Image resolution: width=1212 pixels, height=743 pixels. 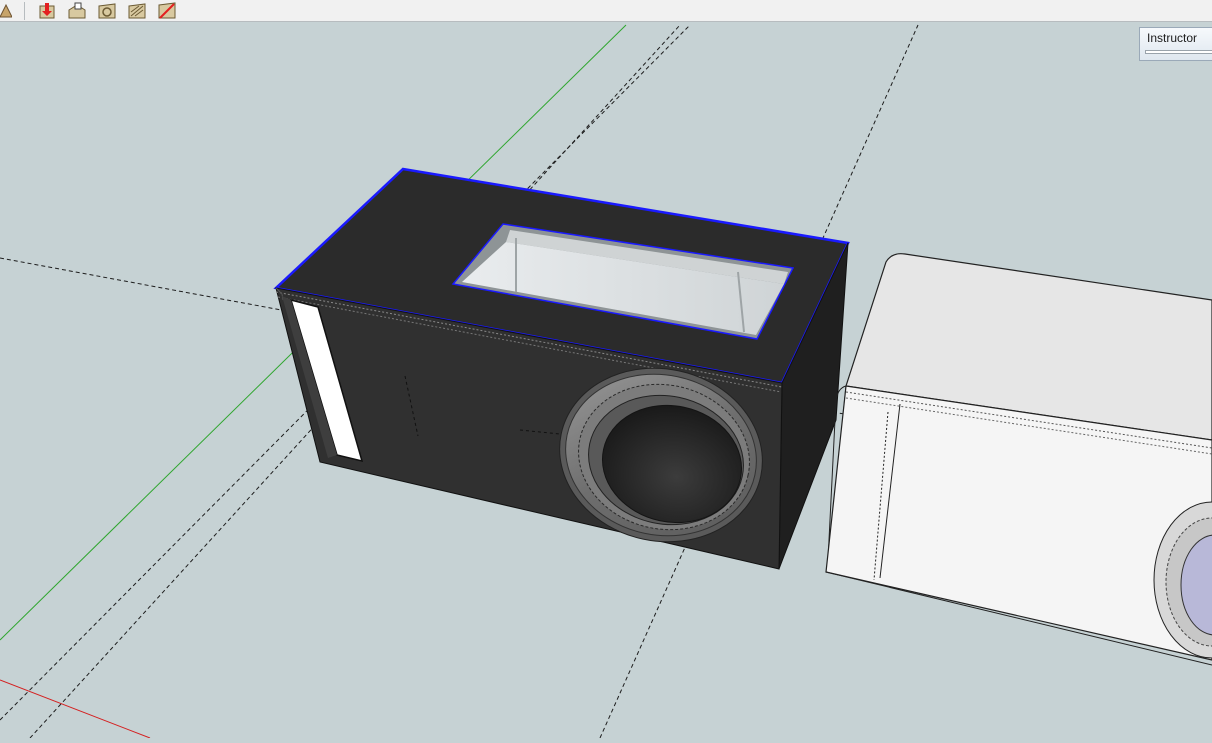 I want to click on warehouse-icon, so click(x=6, y=10).